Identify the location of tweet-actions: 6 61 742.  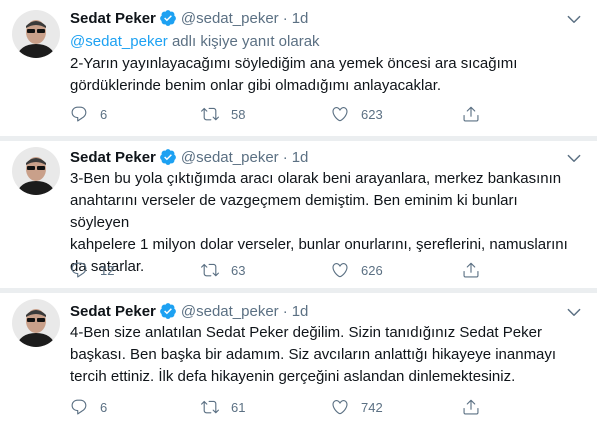
(306, 407).